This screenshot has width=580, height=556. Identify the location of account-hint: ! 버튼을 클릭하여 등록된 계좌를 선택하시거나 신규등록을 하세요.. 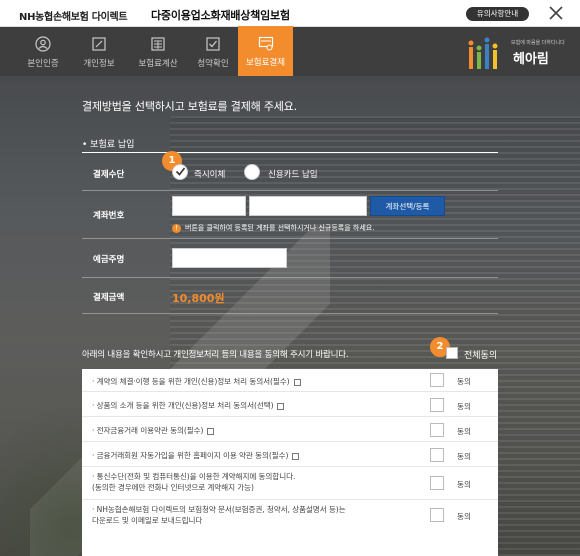
(273, 228).